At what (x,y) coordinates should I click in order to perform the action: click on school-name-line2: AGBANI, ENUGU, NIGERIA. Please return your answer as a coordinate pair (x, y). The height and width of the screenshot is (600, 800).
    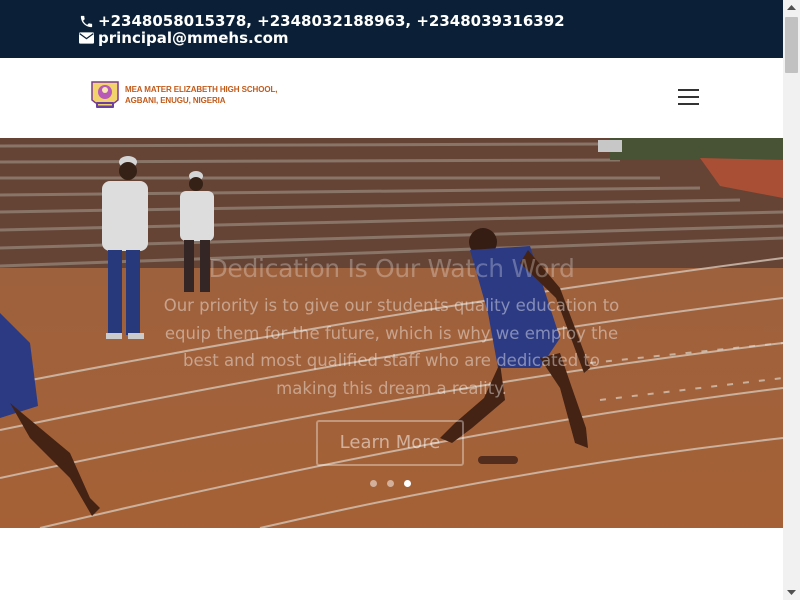
    Looking at the image, I should click on (175, 100).